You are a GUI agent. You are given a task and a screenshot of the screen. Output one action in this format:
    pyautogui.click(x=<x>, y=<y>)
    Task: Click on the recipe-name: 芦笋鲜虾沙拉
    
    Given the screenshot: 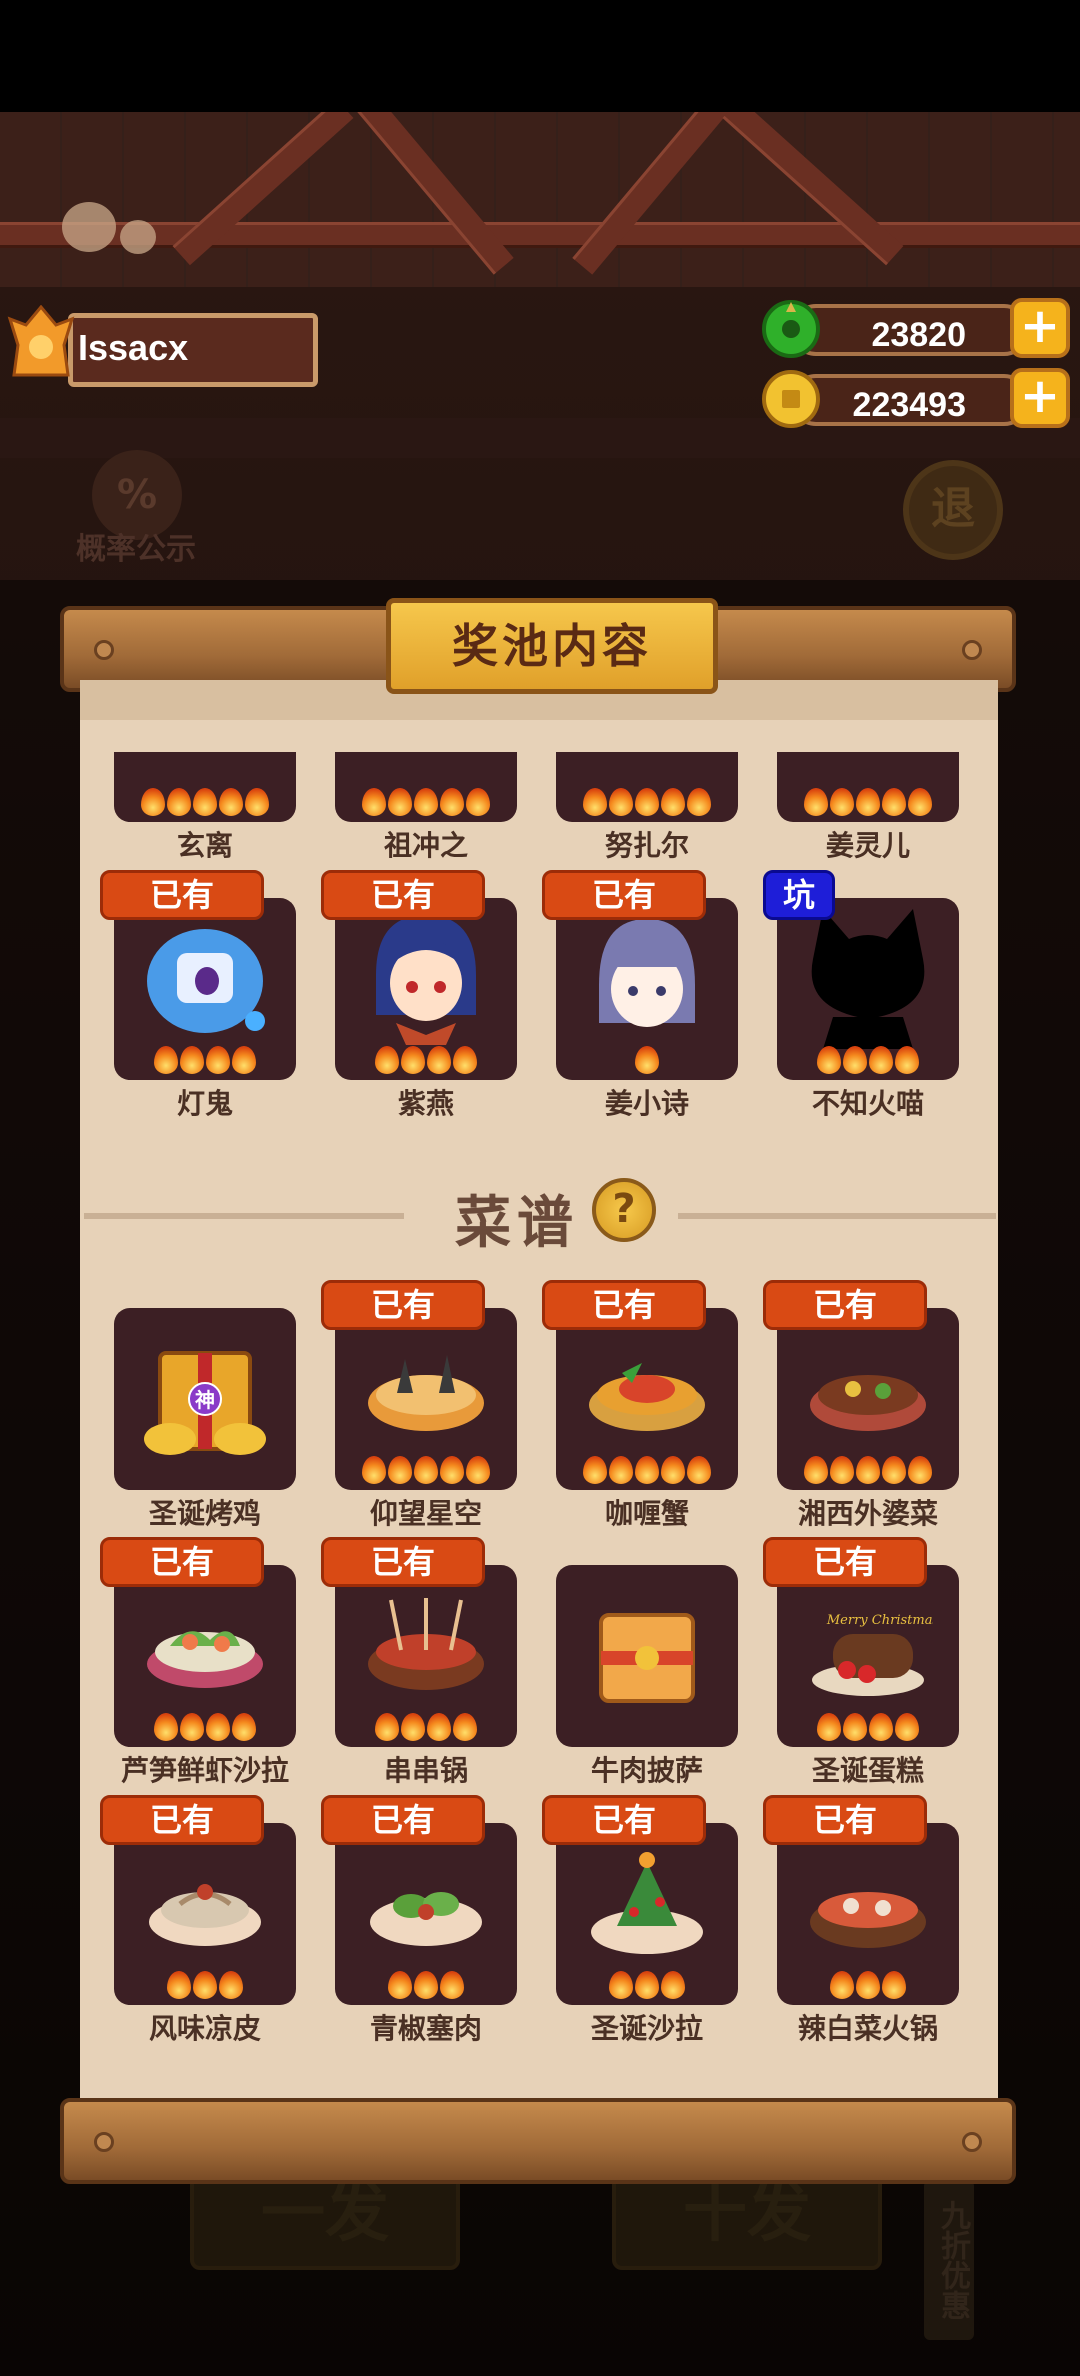 What is the action you would take?
    pyautogui.click(x=204, y=1770)
    